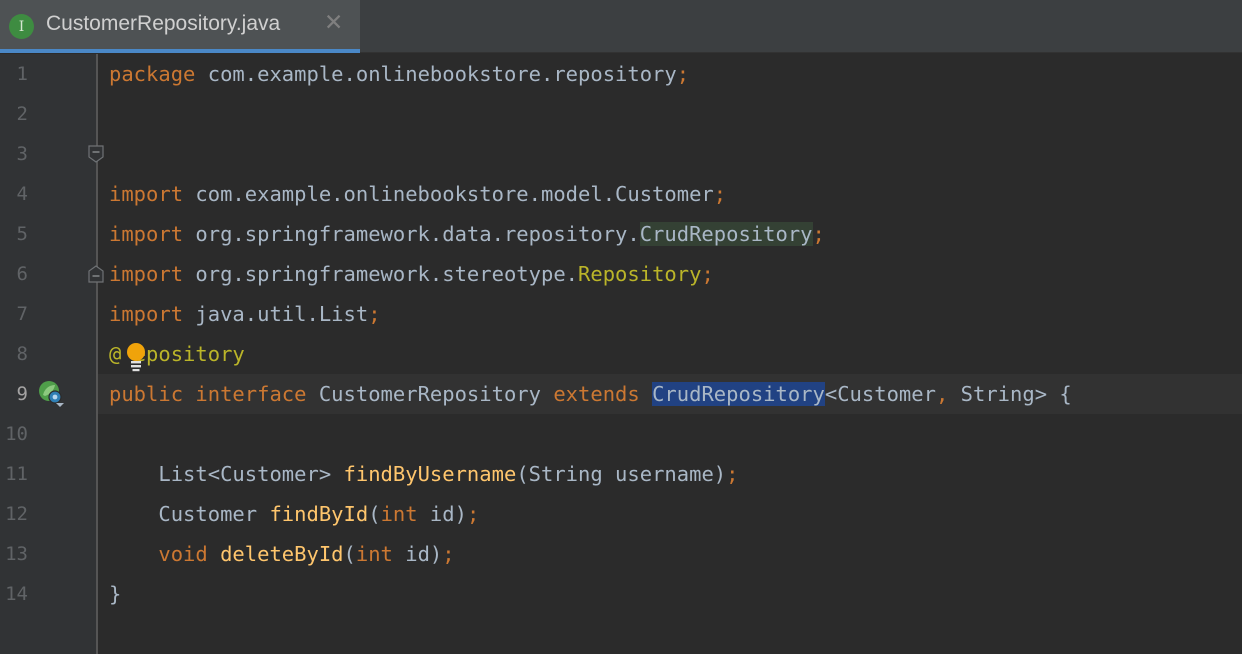  What do you see at coordinates (430, 474) in the screenshot?
I see `method-name: findByUsername` at bounding box center [430, 474].